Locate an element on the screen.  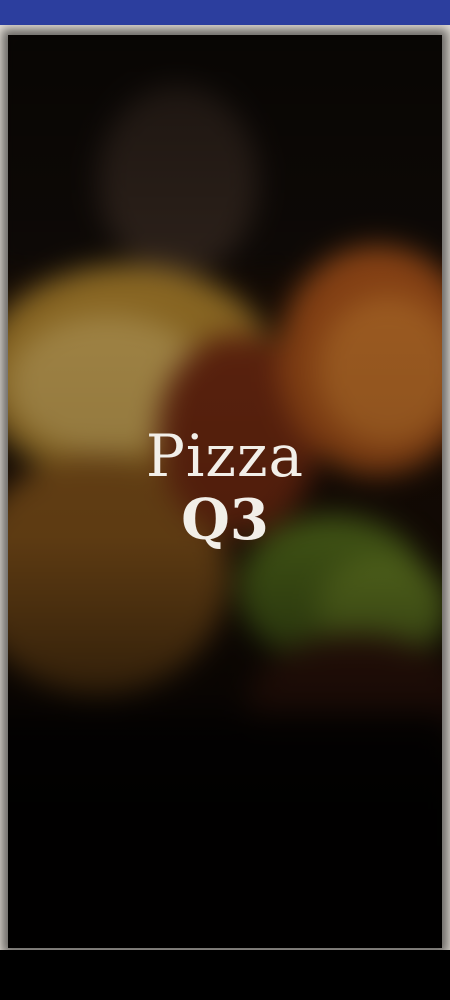
status-bar is located at coordinates (225, 12).